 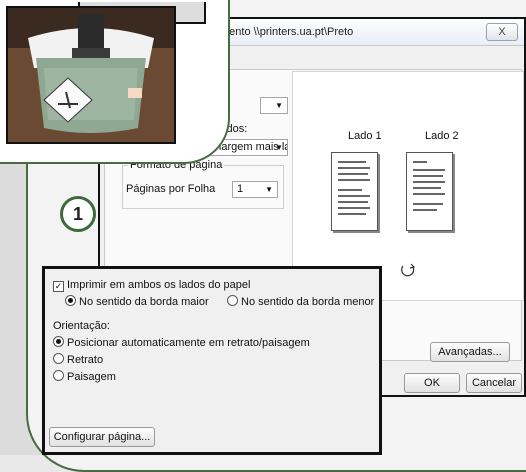 I want to click on duplex-checkbox: ✓, so click(x=58, y=286).